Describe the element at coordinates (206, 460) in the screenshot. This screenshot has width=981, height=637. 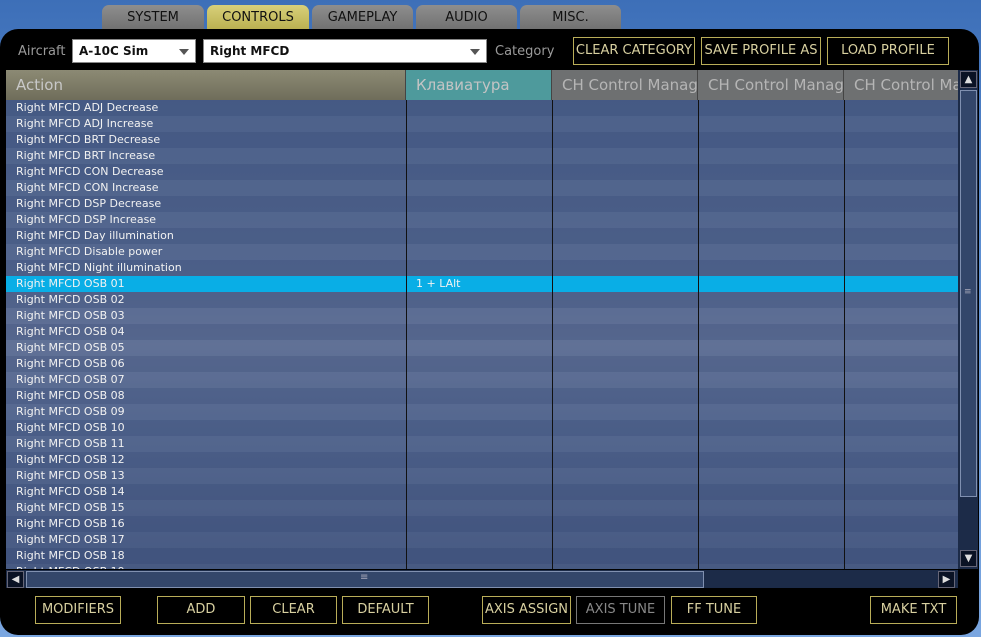
I see `action-cell: Right MFCD OSB 12` at that location.